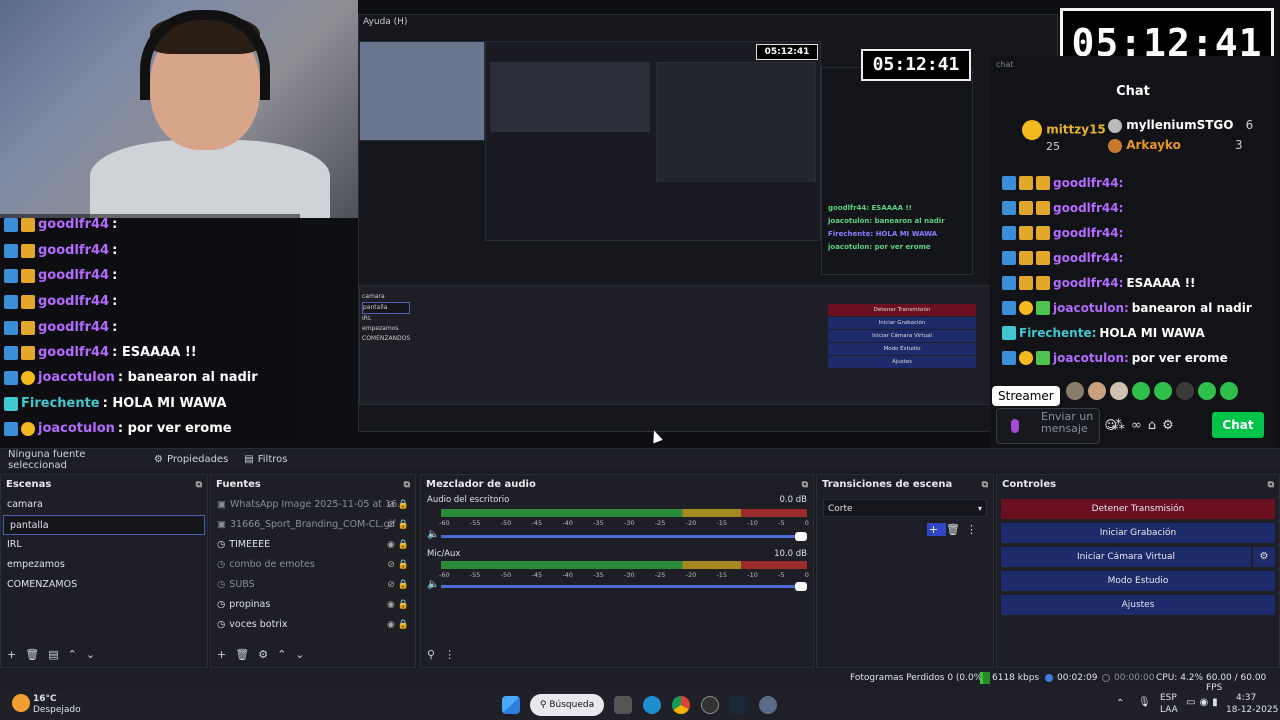 The width and height of the screenshot is (1280, 720). I want to click on trash-icon: 🗑, so click(956, 529).